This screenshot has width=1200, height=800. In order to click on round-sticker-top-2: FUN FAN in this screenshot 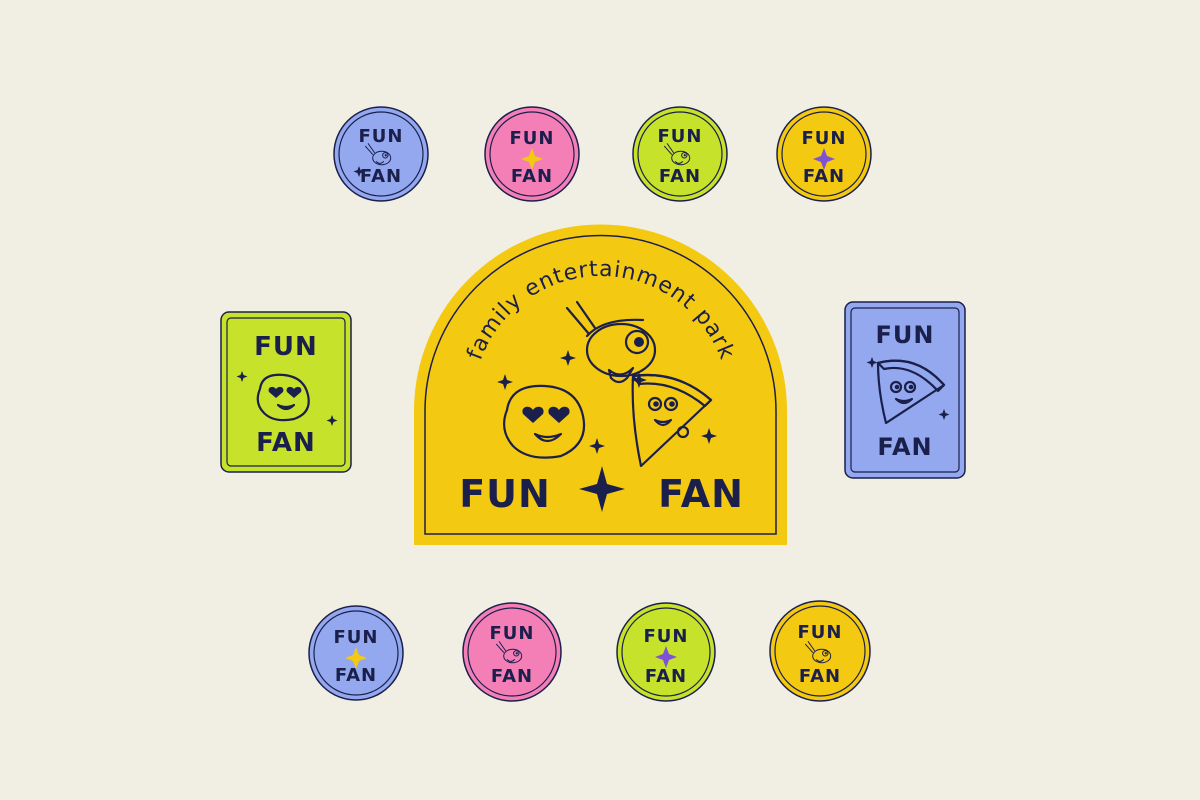, I will do `click(532, 154)`.